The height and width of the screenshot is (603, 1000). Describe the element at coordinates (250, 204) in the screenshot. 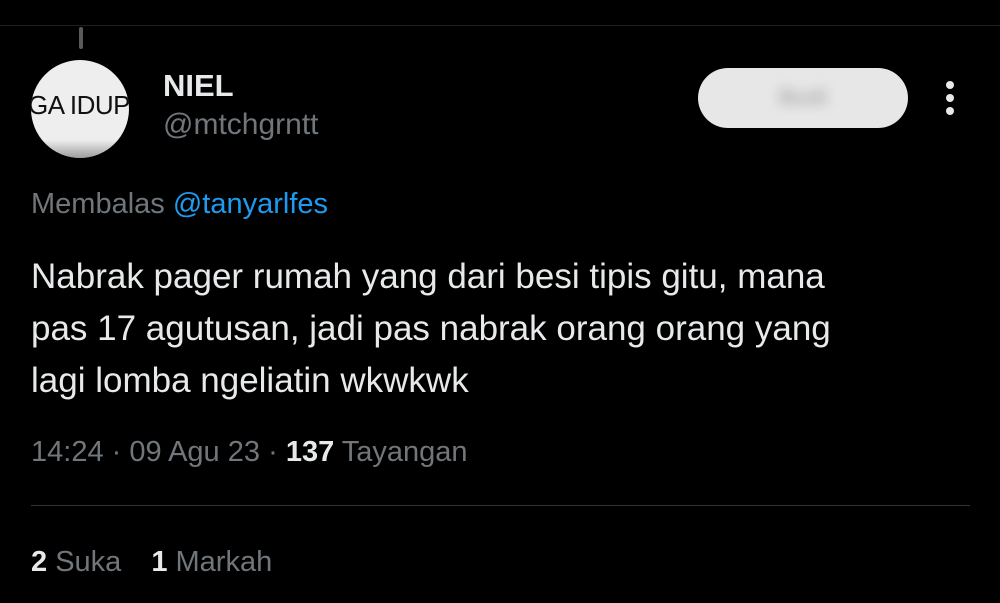

I see `reply-mention-link: @tanyarlfes` at that location.